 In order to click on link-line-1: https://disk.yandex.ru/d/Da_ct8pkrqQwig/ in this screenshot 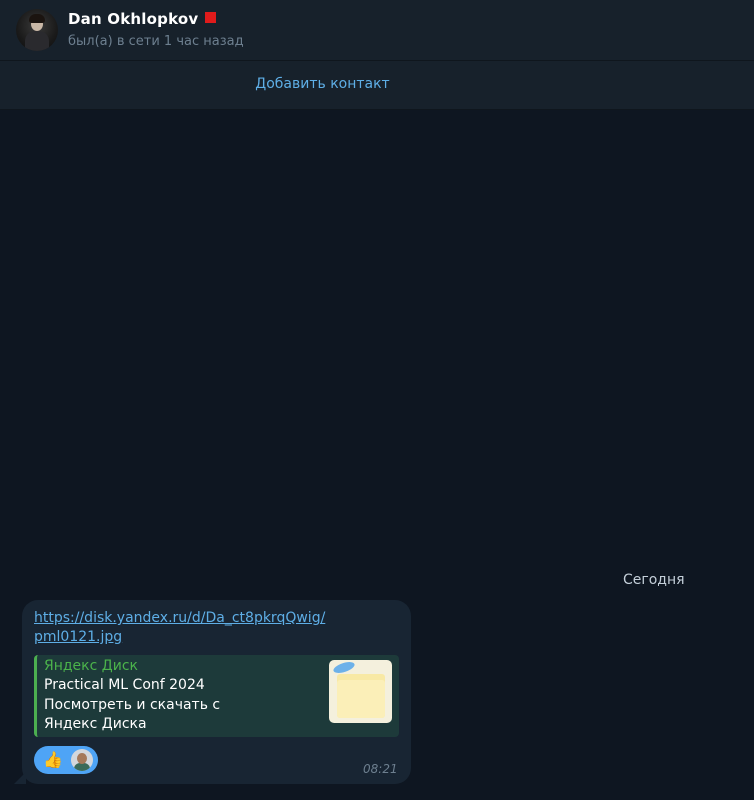, I will do `click(179, 618)`.